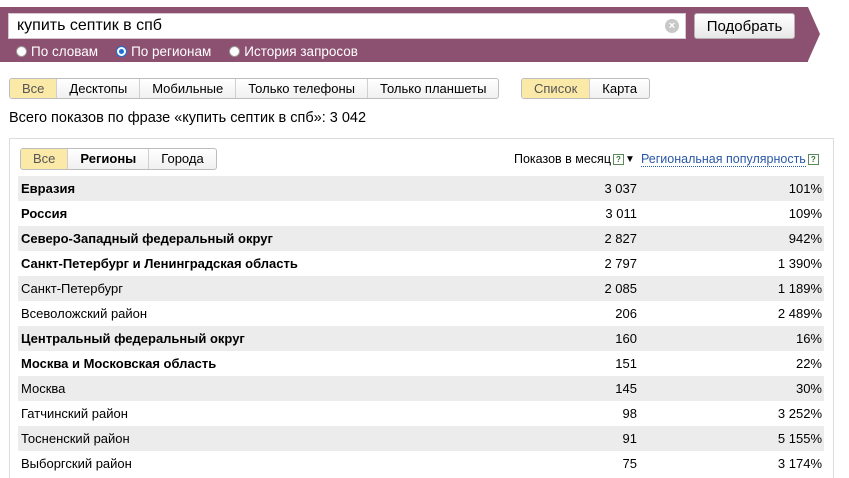 Image resolution: width=849 pixels, height=478 pixels. I want to click on region-name: Евразия, so click(48, 188).